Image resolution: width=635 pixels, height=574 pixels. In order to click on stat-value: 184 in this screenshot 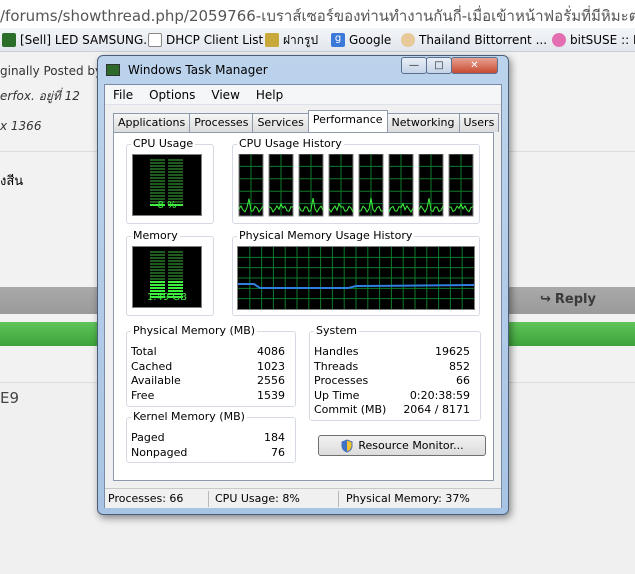, I will do `click(274, 437)`.